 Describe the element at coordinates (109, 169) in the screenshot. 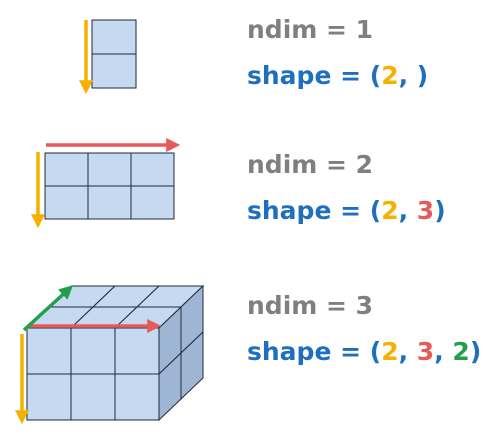

I see `array-2d-cell-r0-c1` at that location.